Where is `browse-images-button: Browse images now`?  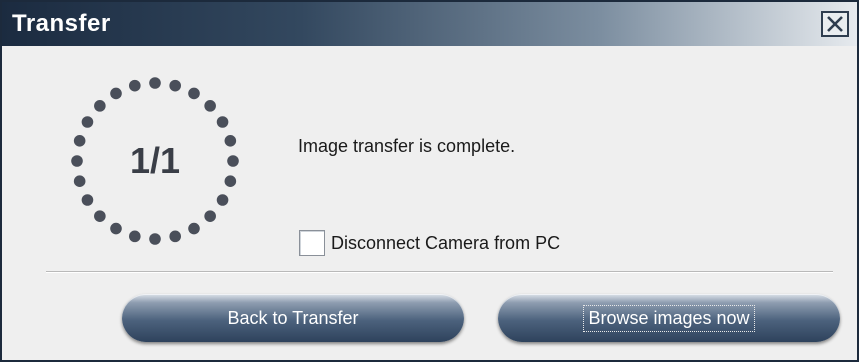
browse-images-button: Browse images now is located at coordinates (669, 318).